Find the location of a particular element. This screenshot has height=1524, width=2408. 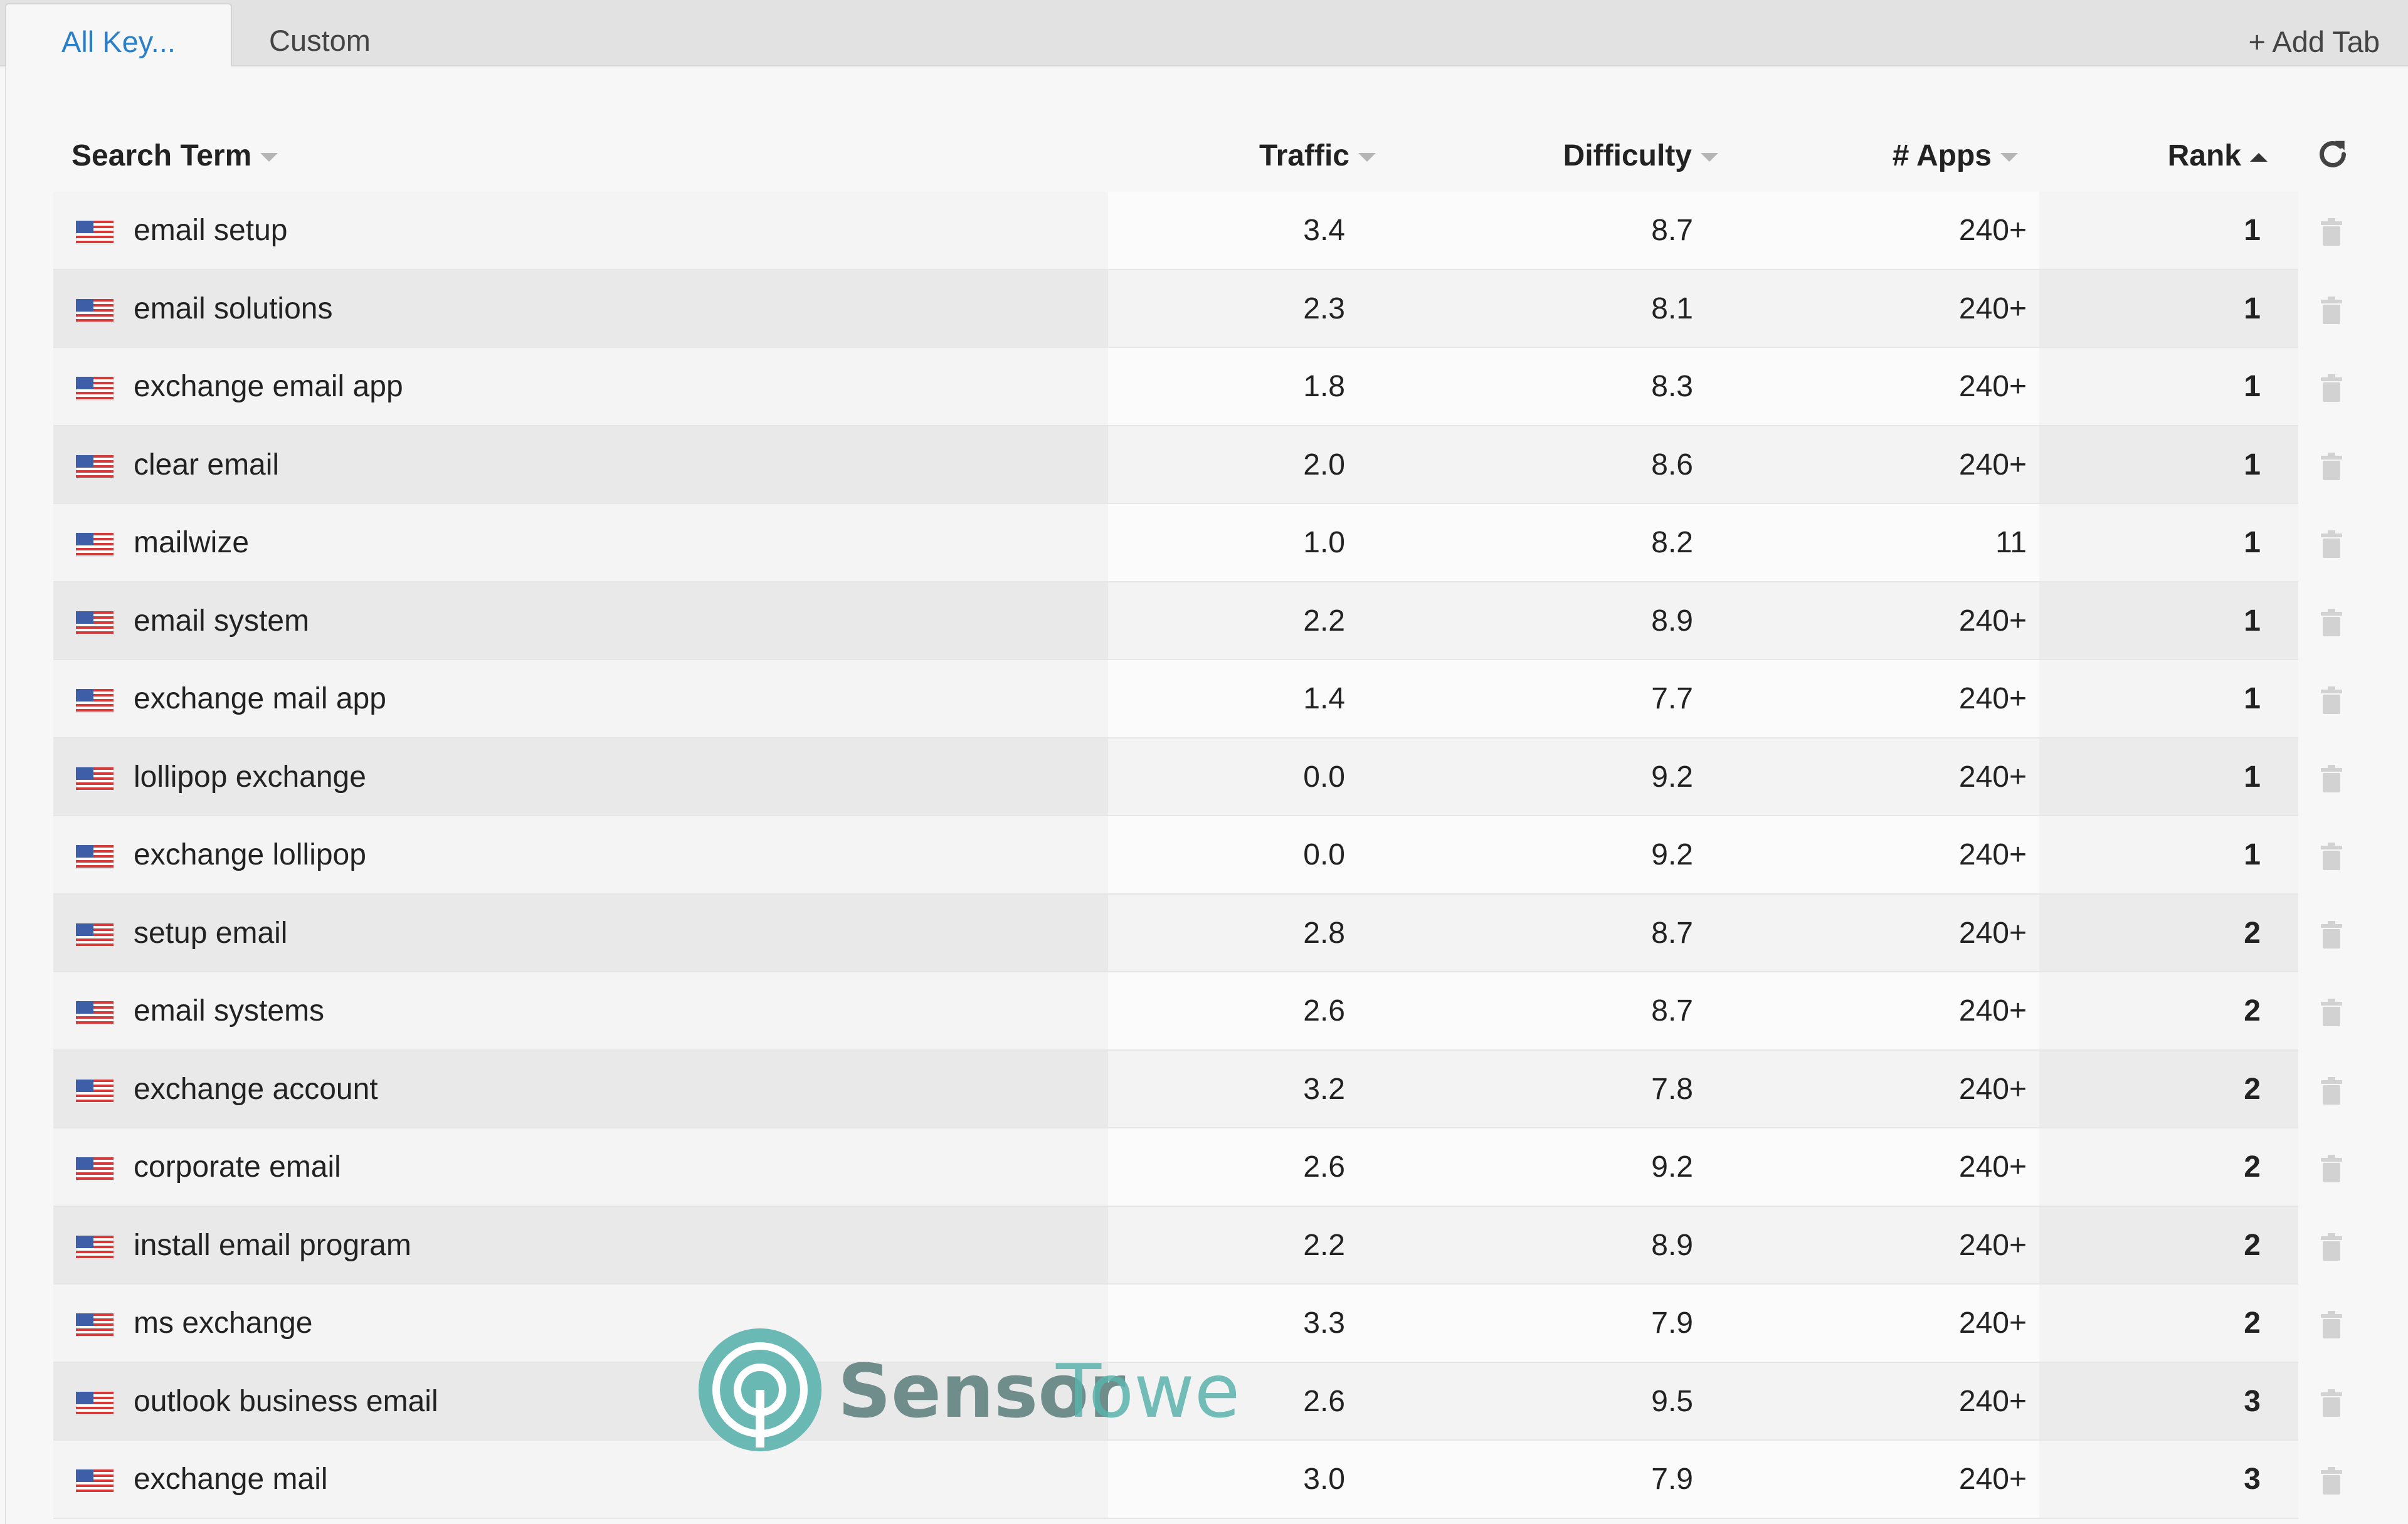

table-row: exchange account 3.2 7.8 240+ 2 is located at coordinates (1197, 1089).